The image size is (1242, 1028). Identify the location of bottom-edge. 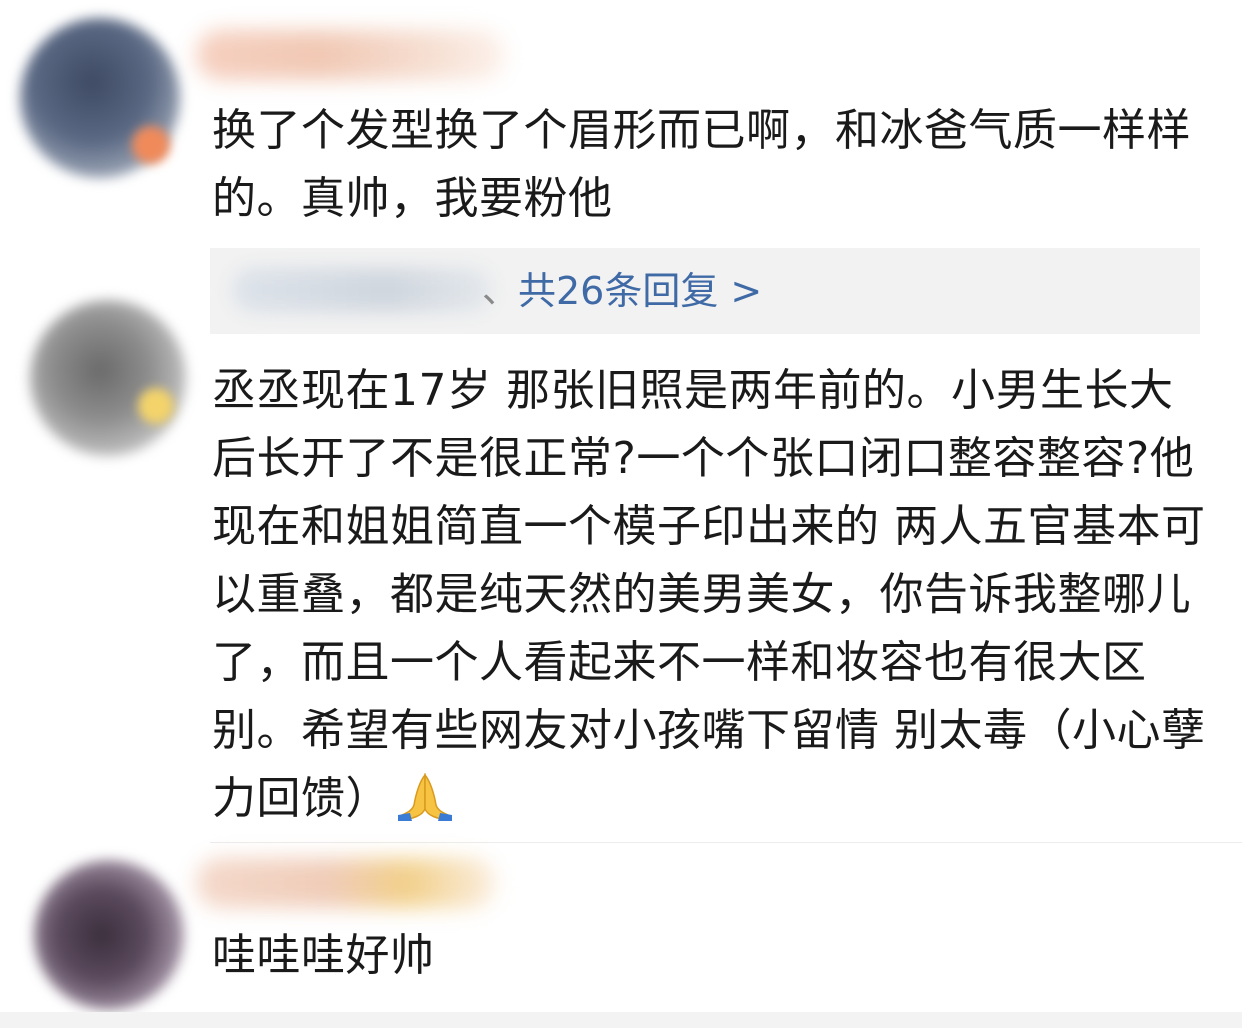
(621, 1020).